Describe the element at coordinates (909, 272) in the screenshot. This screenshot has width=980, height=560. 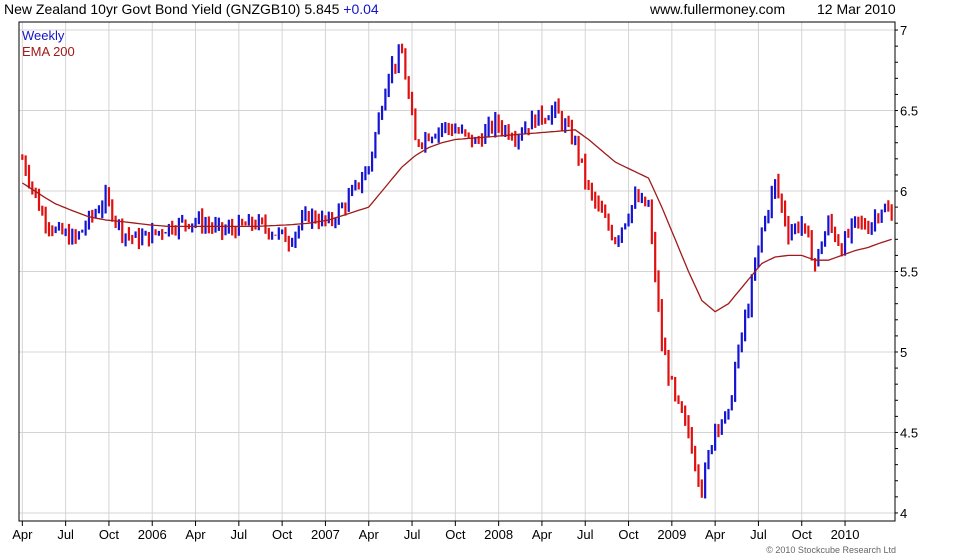
I see `y-tick-label: 5.5` at that location.